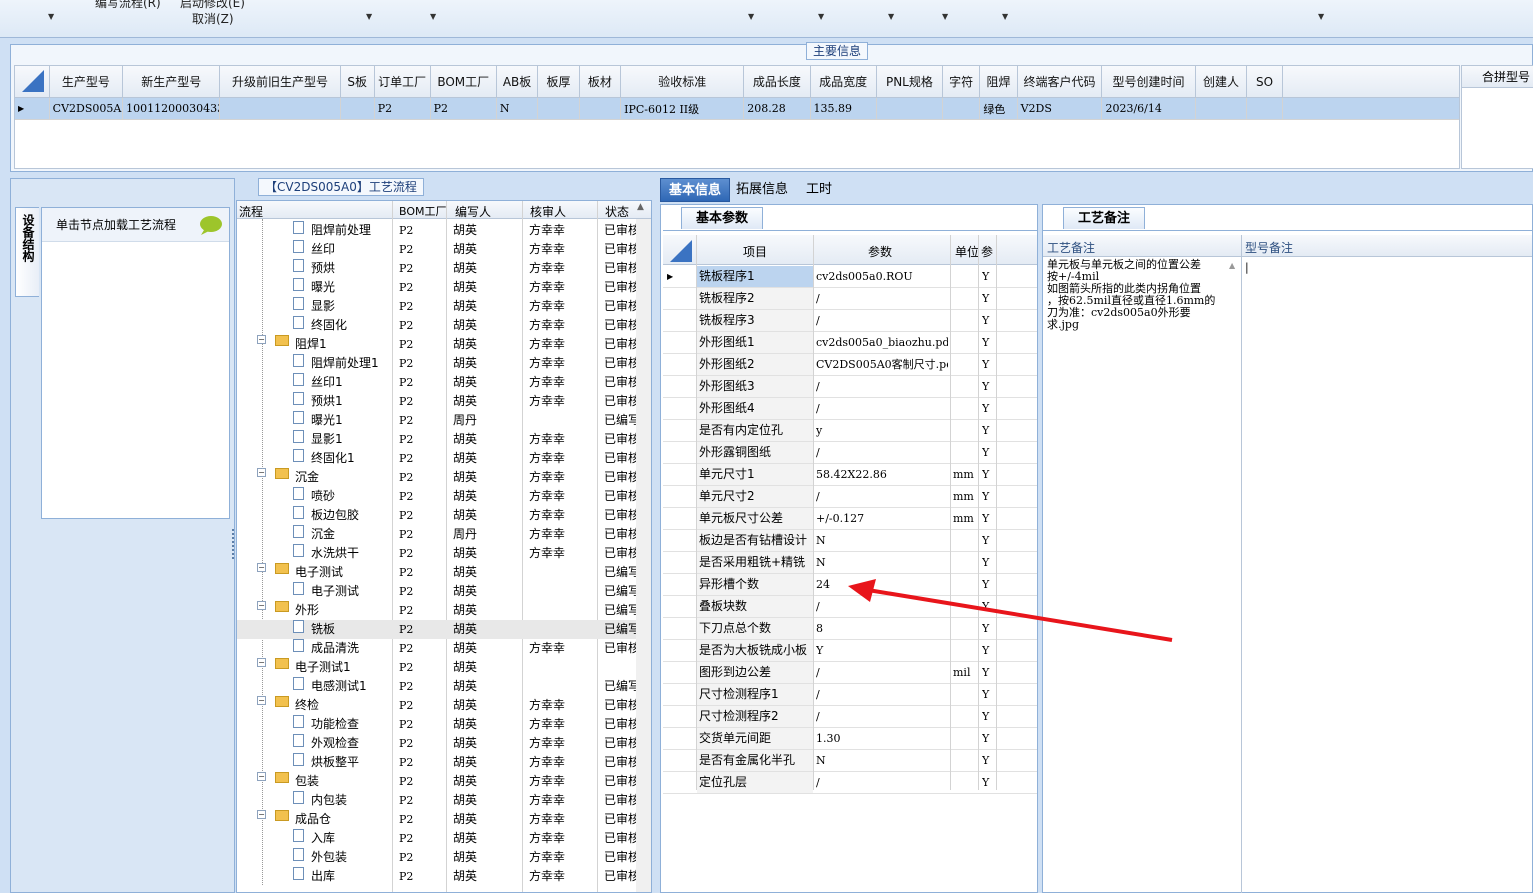  I want to click on main-col-0: 生产型号, so click(86, 82).